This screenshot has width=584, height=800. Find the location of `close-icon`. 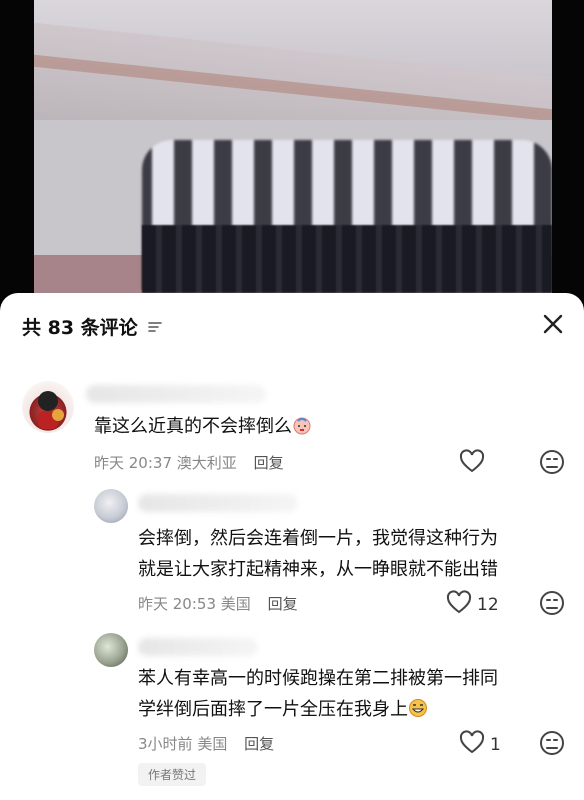

close-icon is located at coordinates (553, 324).